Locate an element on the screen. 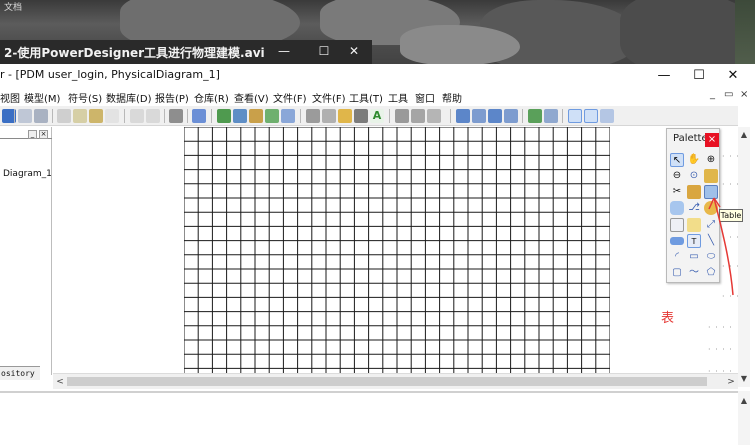 This screenshot has width=755, height=445. rectangle-tool-icon: ▭ is located at coordinates (694, 257).